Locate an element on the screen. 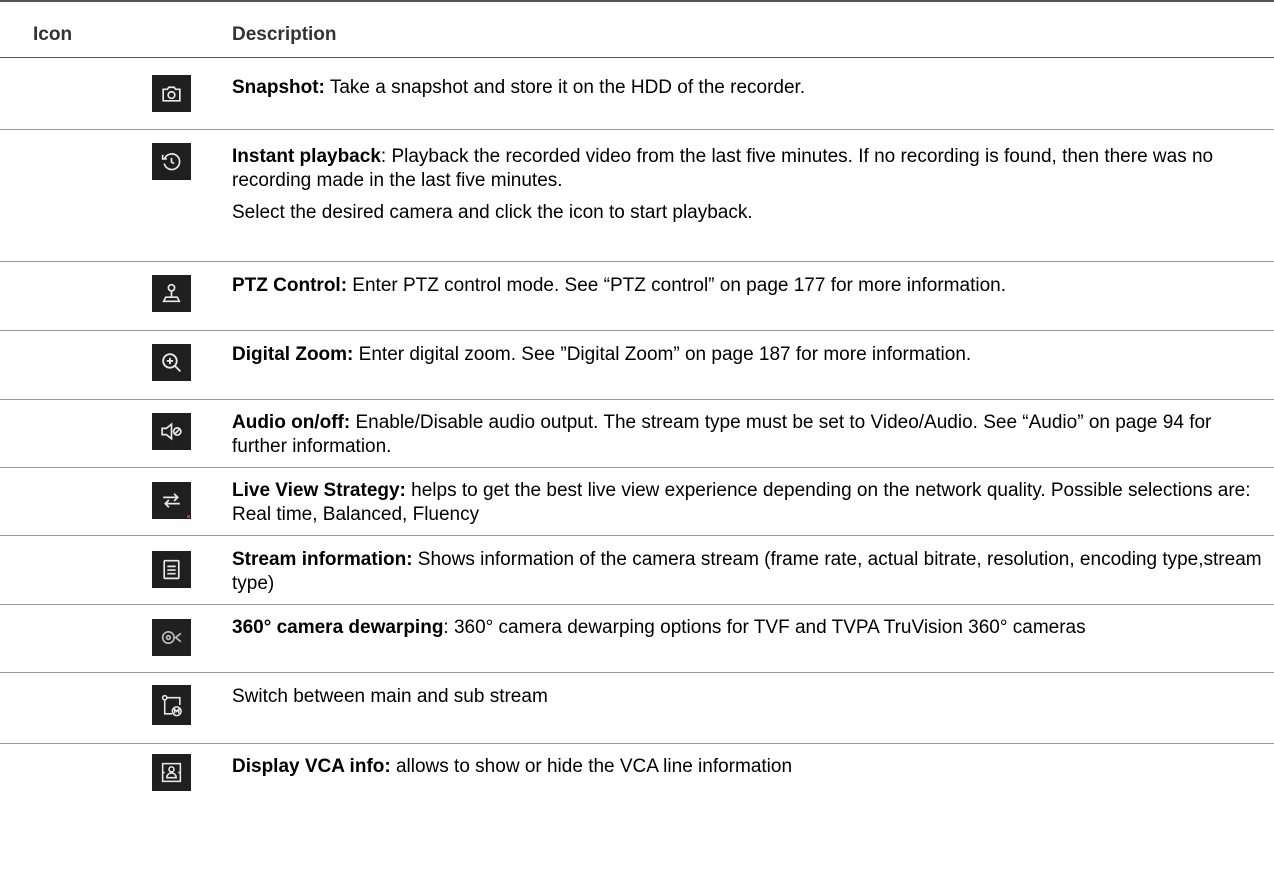 The height and width of the screenshot is (884, 1274). term: 360° camera dewarping is located at coordinates (338, 627).